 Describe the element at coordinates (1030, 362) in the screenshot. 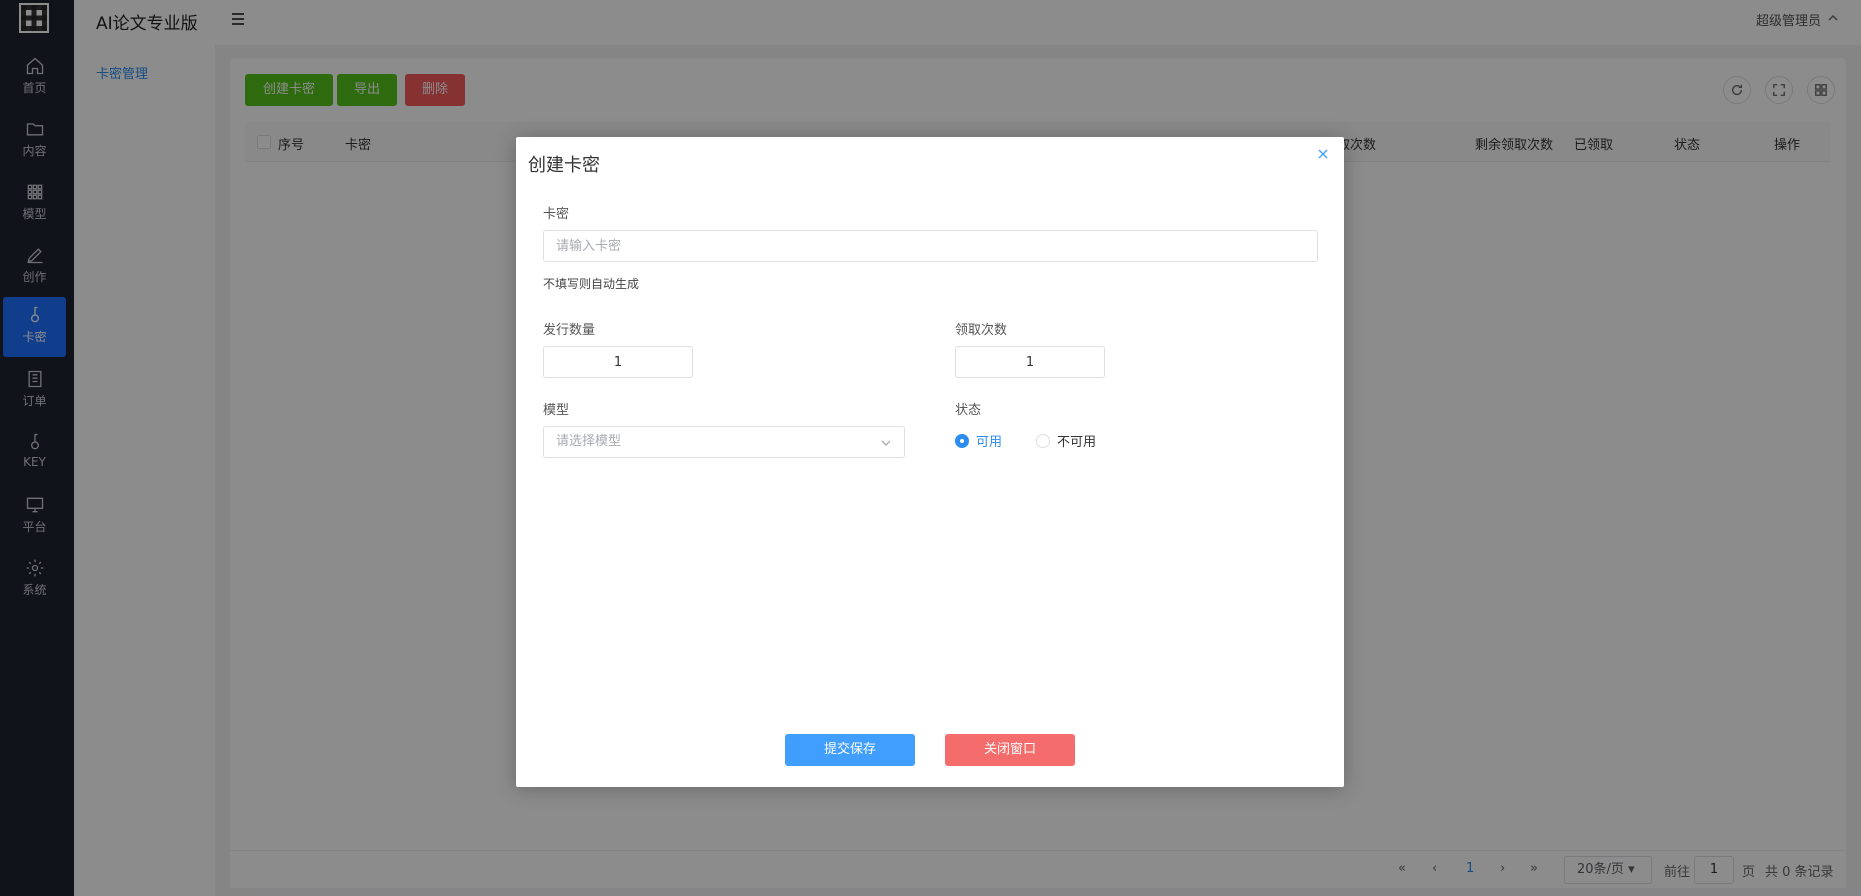

I see `claim-count-input` at that location.